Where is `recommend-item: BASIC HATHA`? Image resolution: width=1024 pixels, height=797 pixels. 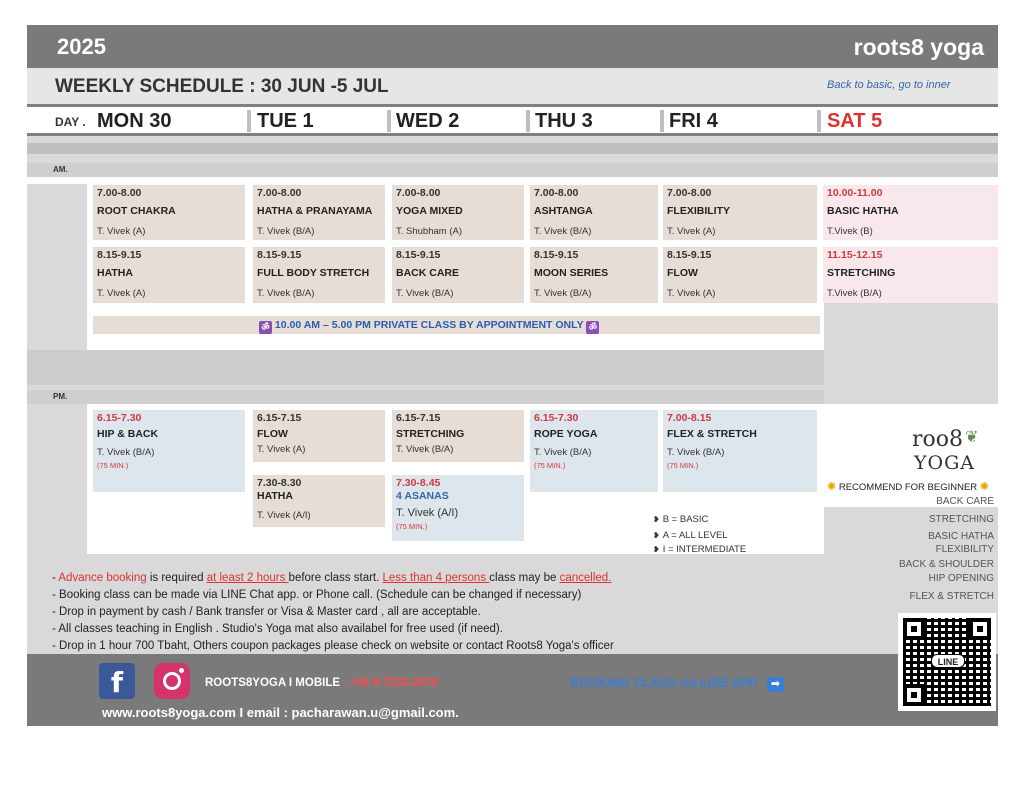
recommend-item: BASIC HATHA is located at coordinates (961, 536).